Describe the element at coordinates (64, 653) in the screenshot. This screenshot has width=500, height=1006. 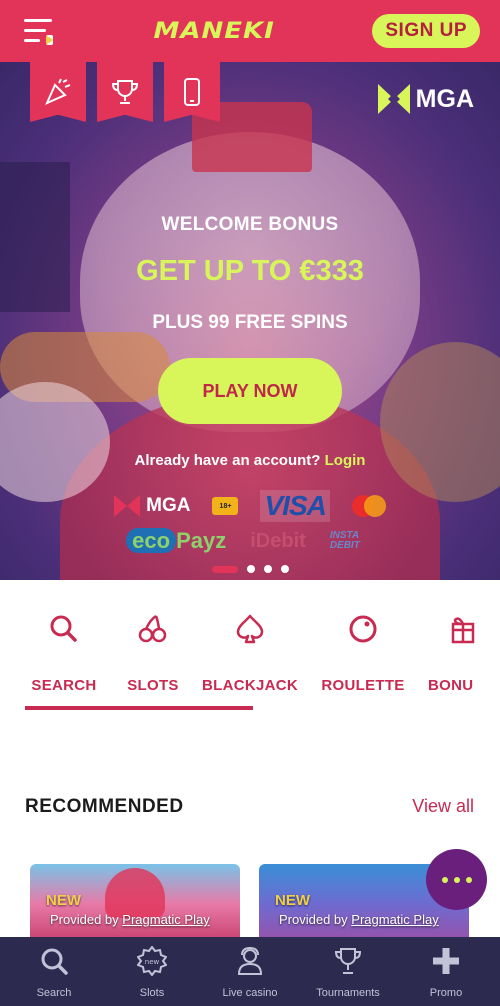
I see `tab-search: SEARCH` at that location.